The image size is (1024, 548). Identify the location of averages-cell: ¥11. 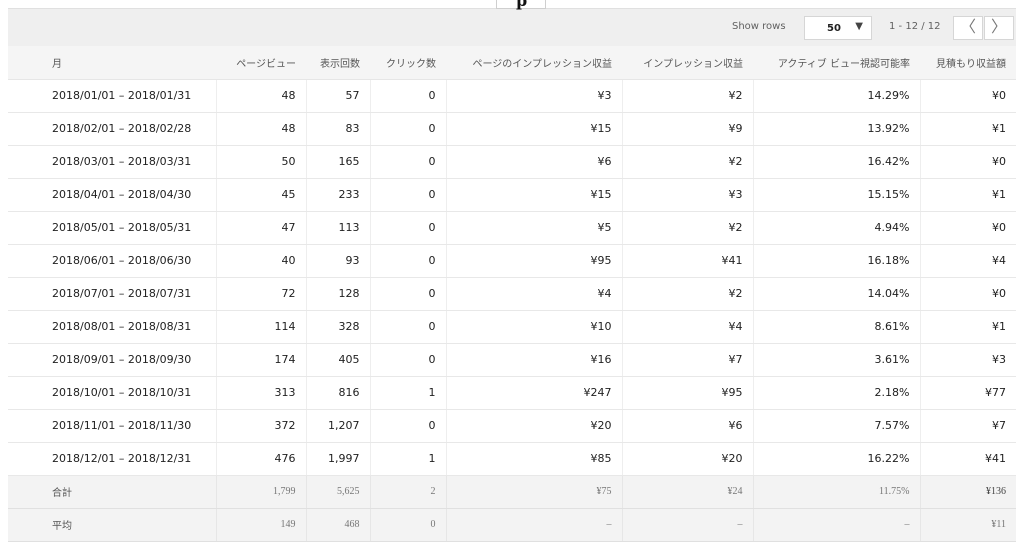
(968, 525).